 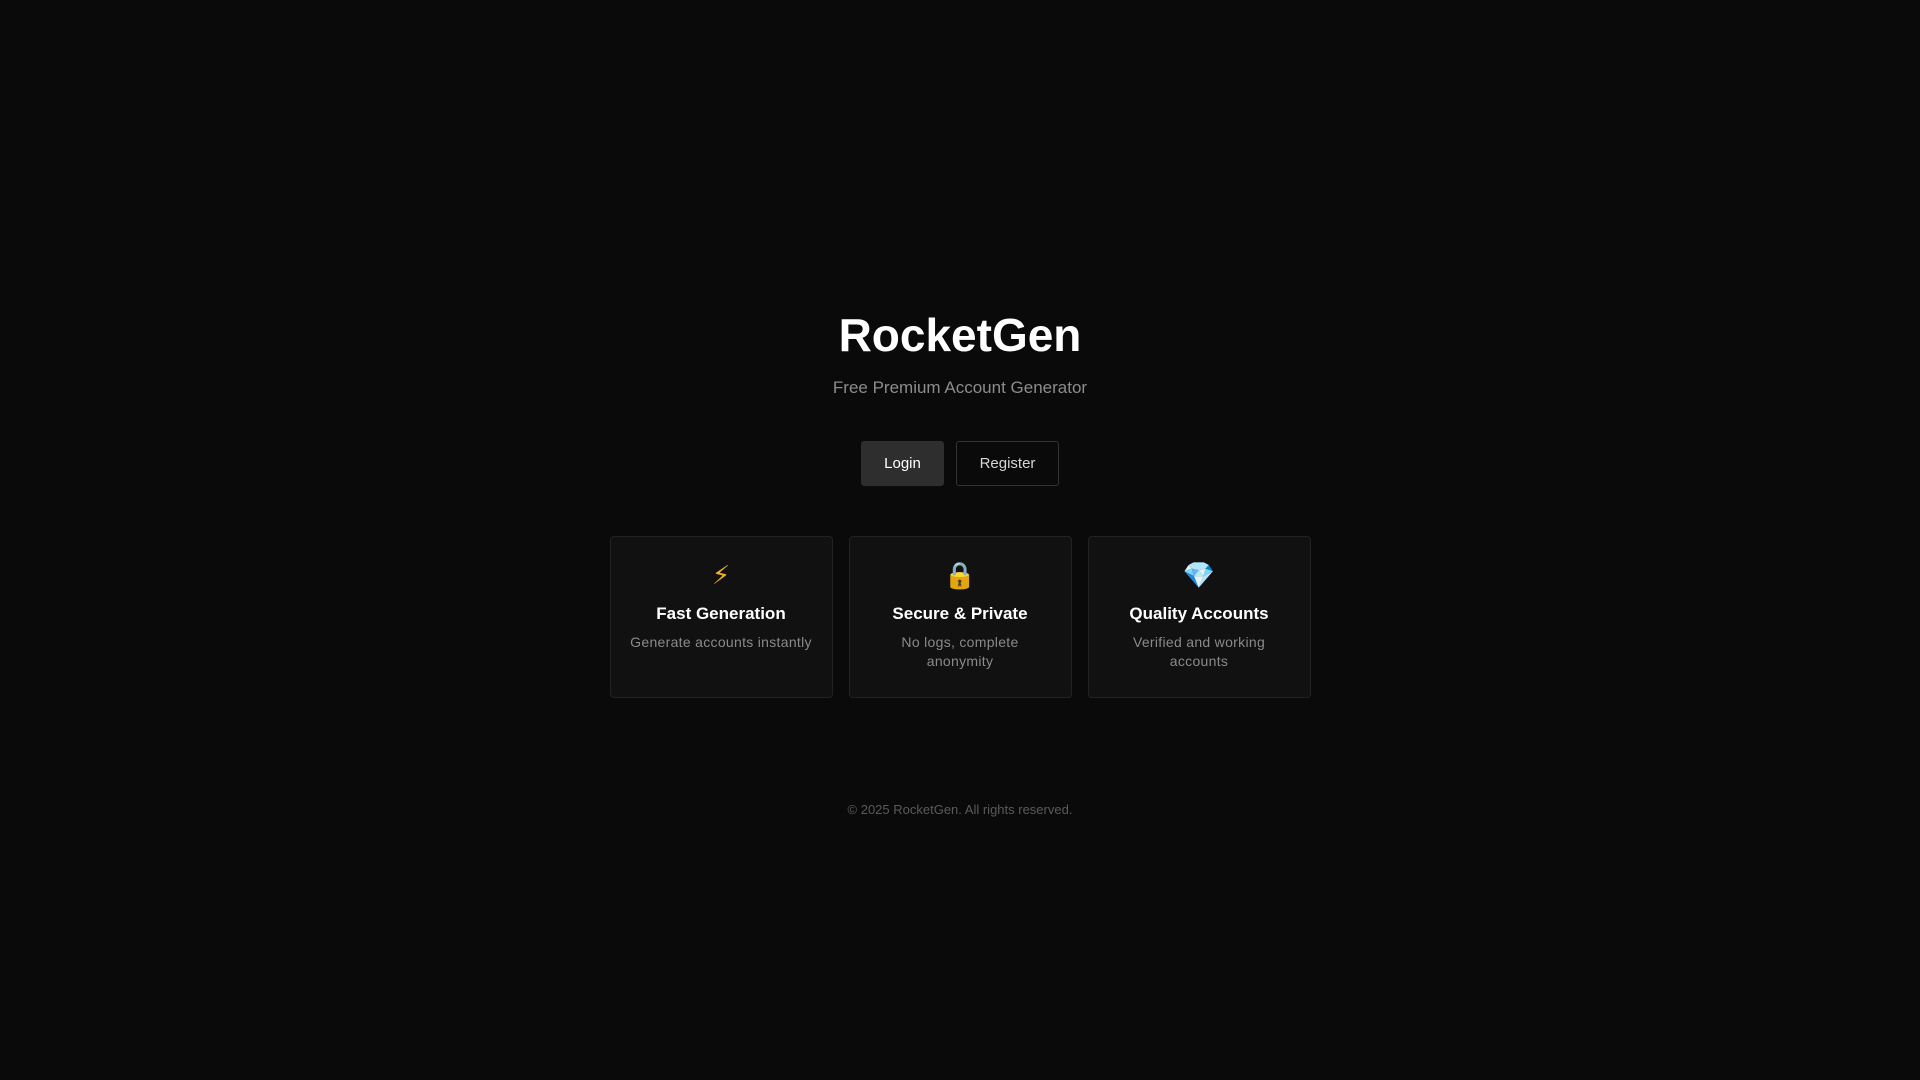 I want to click on feature-description: No logs, complete anonymity, so click(x=960, y=651).